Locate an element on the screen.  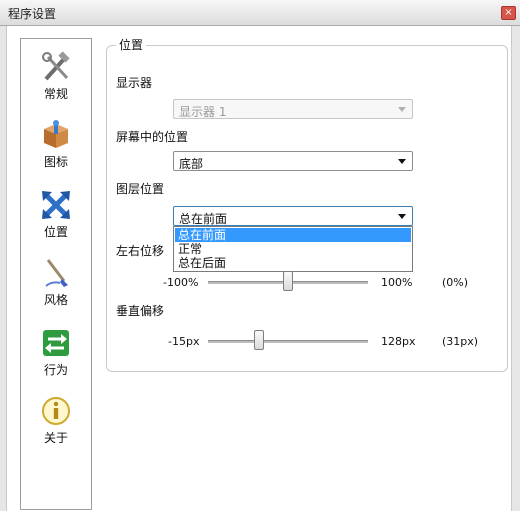
display-select: 显示器 1 is located at coordinates (293, 109).